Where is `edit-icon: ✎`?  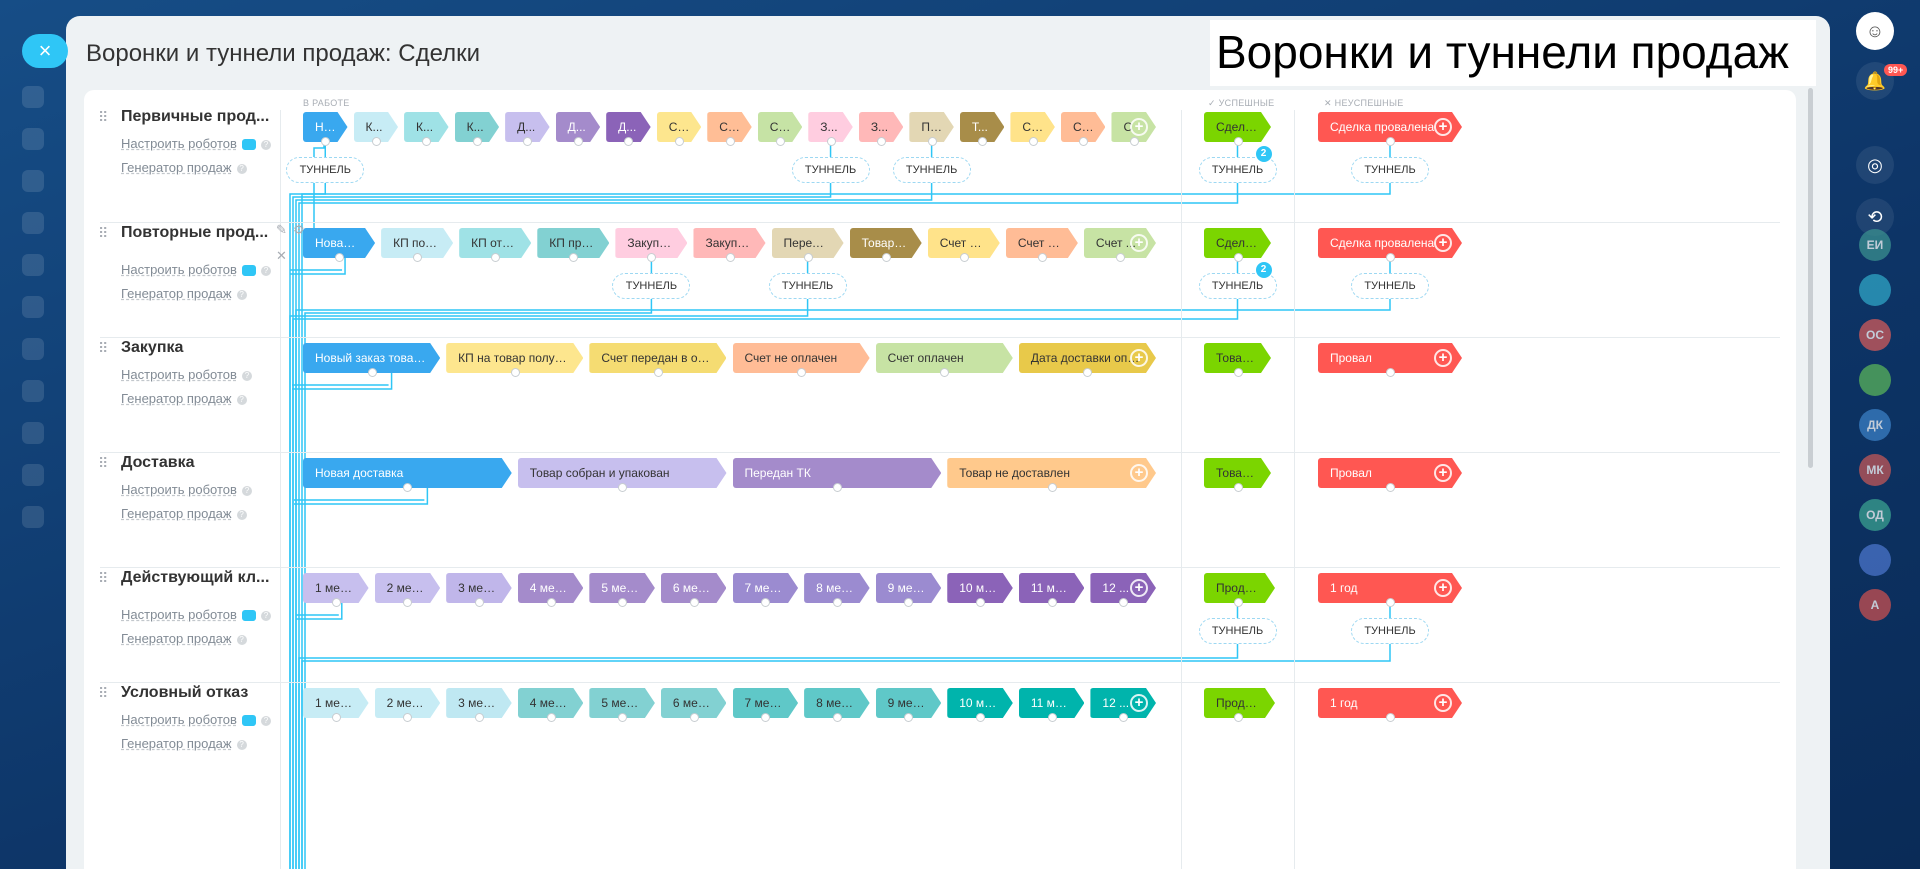 edit-icon: ✎ is located at coordinates (281, 230).